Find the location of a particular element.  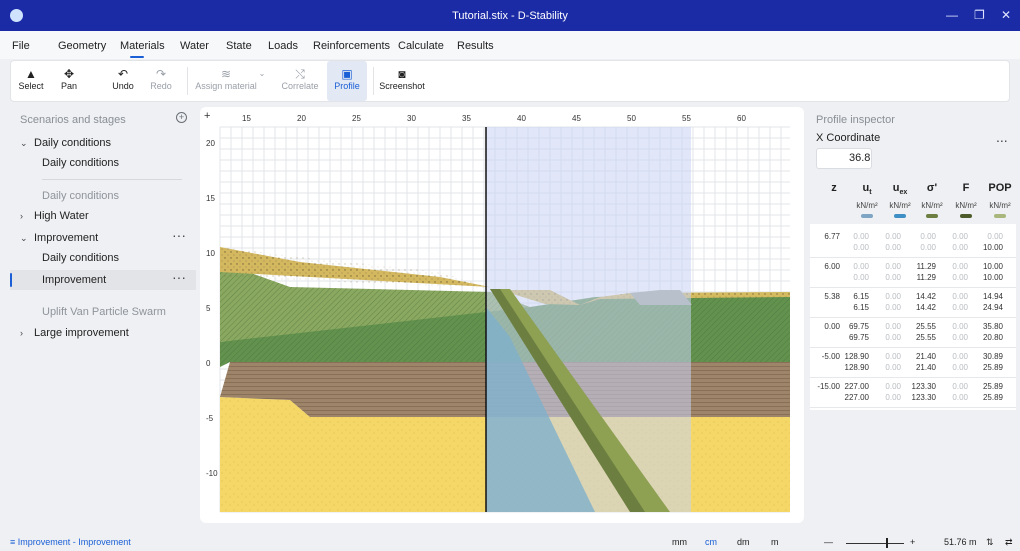

menu-water: Water is located at coordinates (194, 46).